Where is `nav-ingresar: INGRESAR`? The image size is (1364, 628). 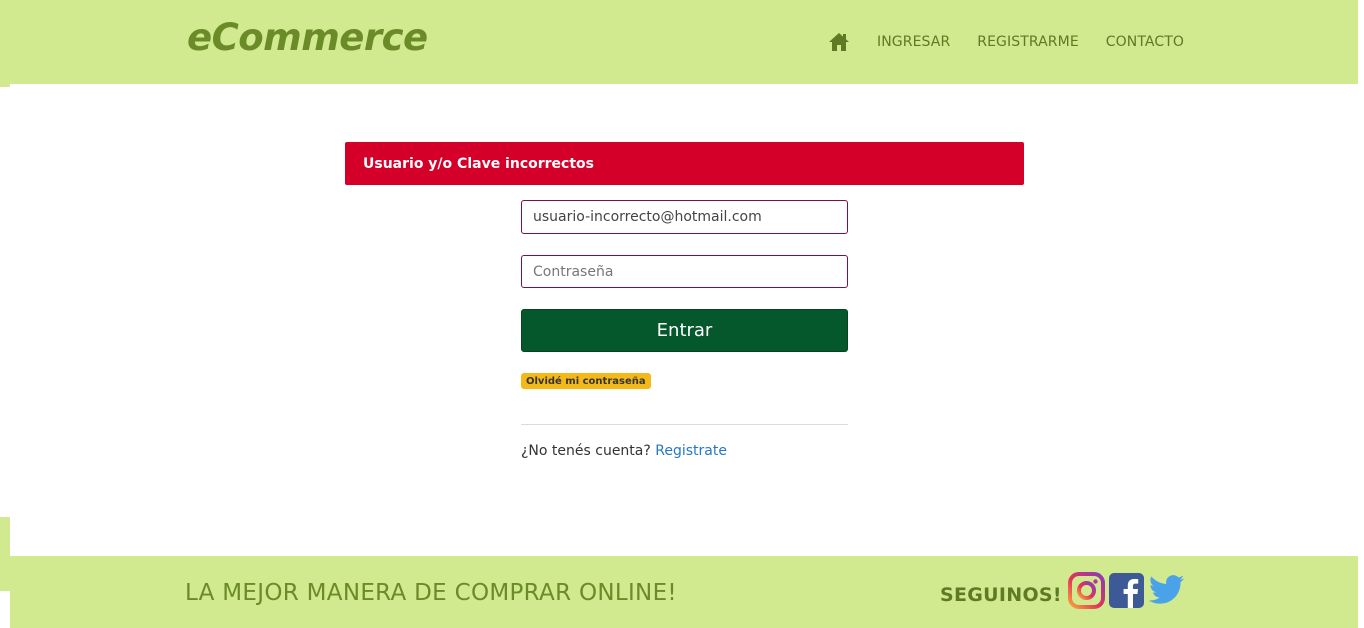
nav-ingresar: INGRESAR is located at coordinates (913, 42).